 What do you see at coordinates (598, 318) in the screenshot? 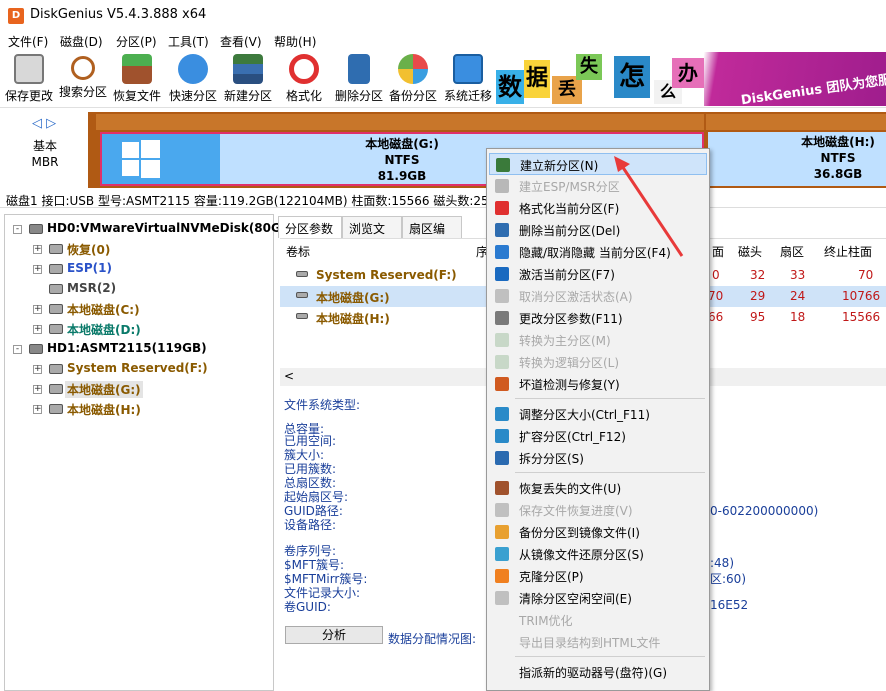
I see `context-menu-item: 更改分区参数(F11)` at bounding box center [598, 318].